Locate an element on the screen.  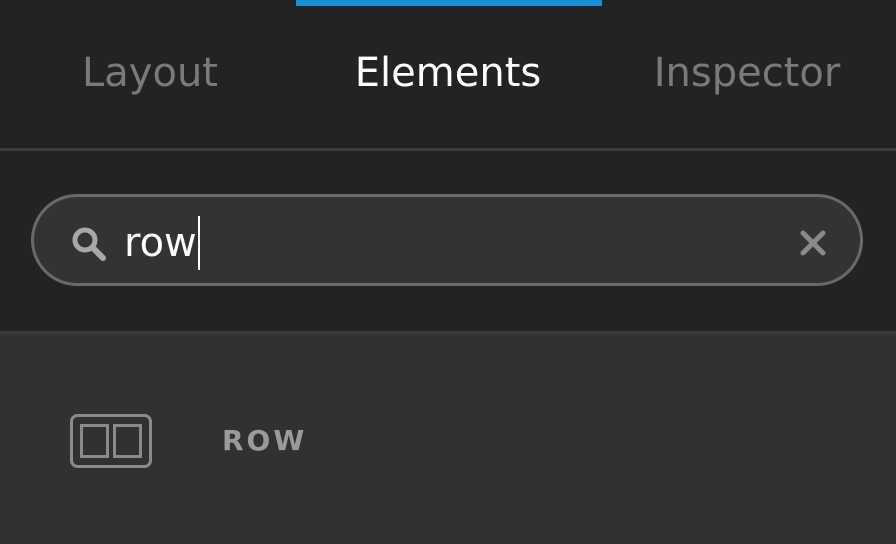
tab-elements: Elements is located at coordinates (448, 74).